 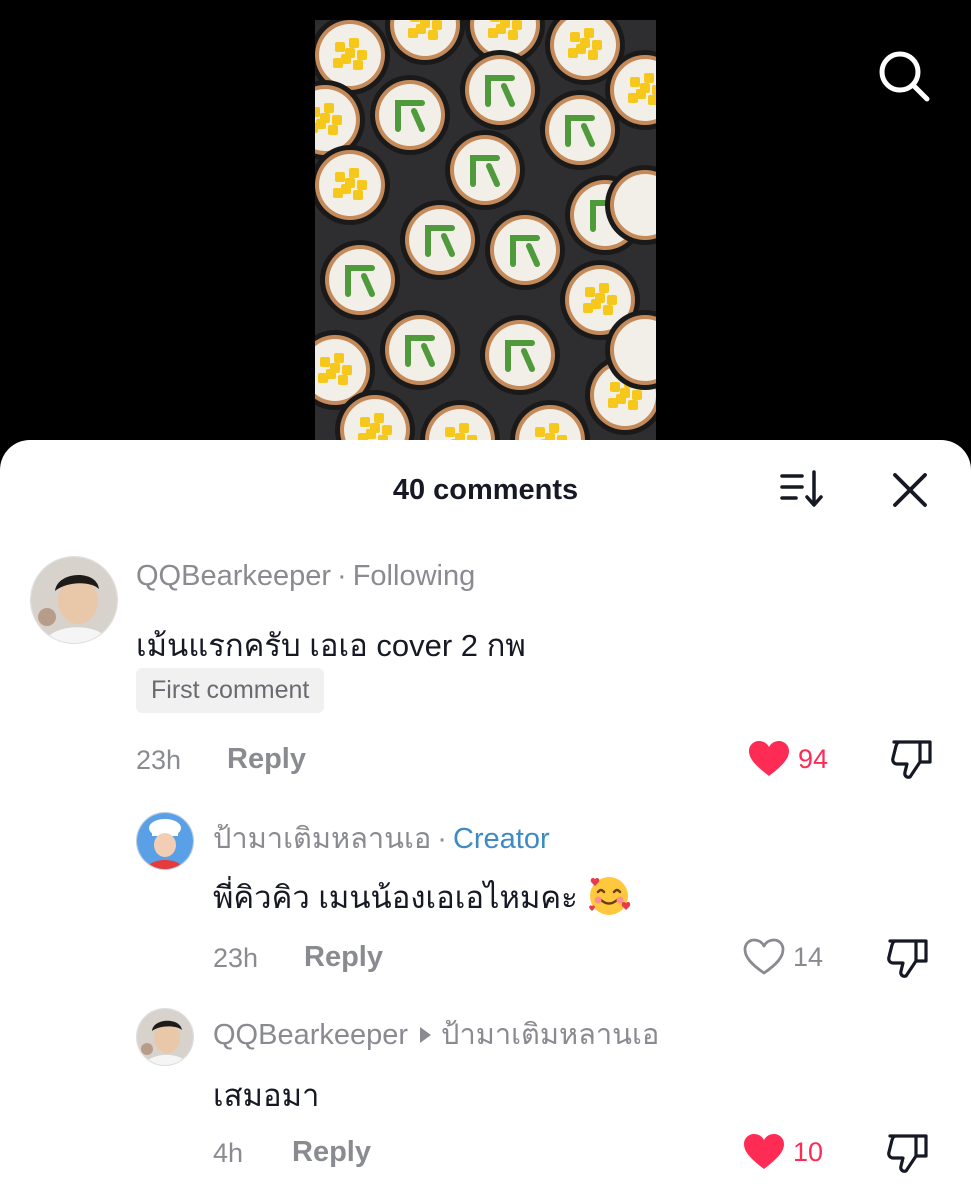 What do you see at coordinates (808, 956) in the screenshot?
I see `like-count: 14` at bounding box center [808, 956].